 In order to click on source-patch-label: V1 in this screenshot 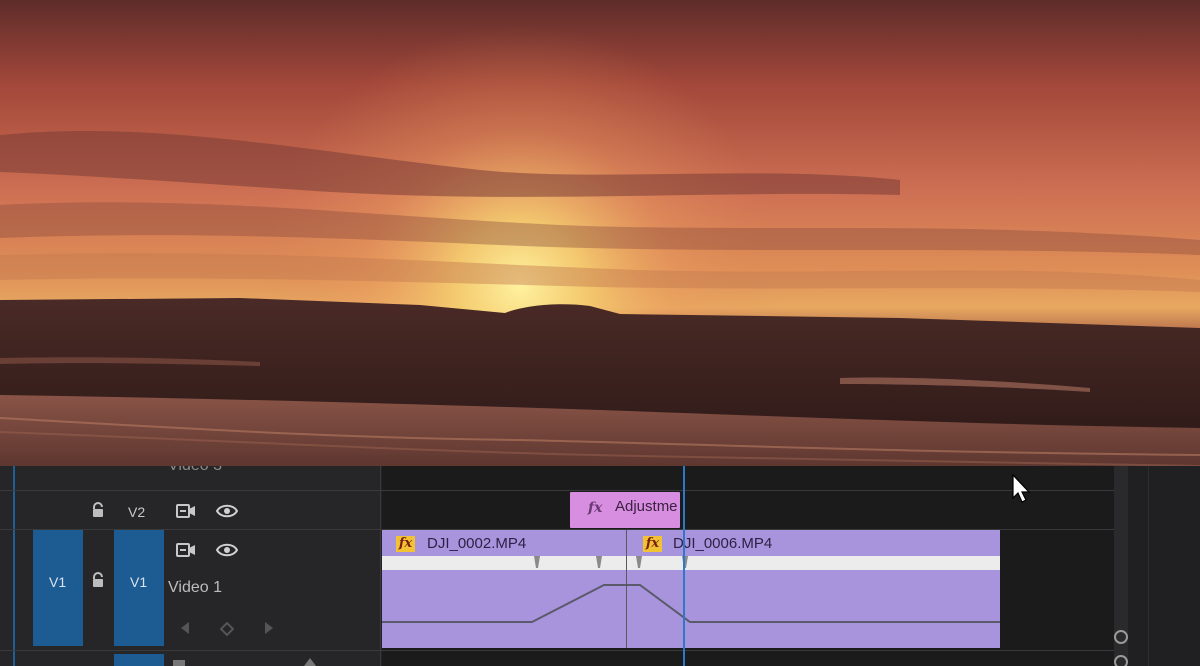, I will do `click(58, 582)`.